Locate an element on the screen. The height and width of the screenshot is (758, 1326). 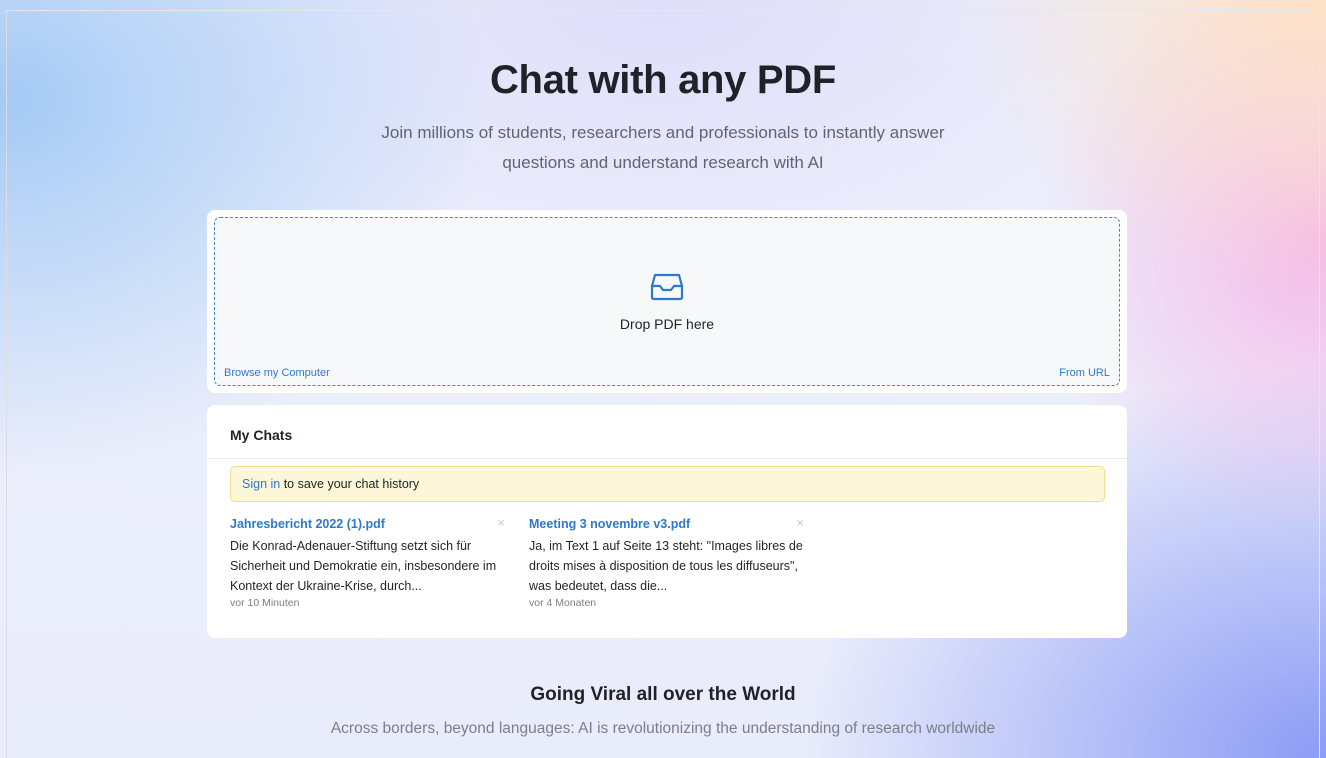
viral-section-title: Going Viral all over the World is located at coordinates (663, 694).